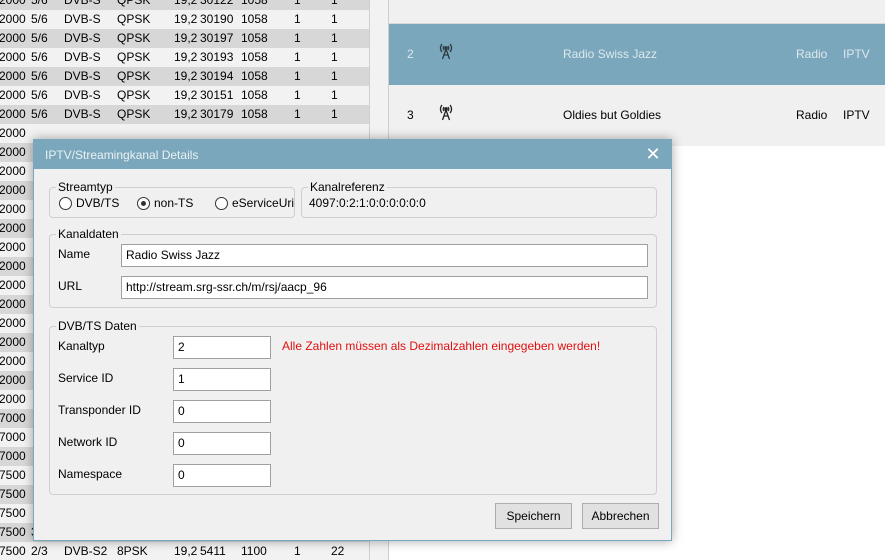 This screenshot has height=560, width=885. Describe the element at coordinates (86, 378) in the screenshot. I see `service-id-label: Service ID` at that location.